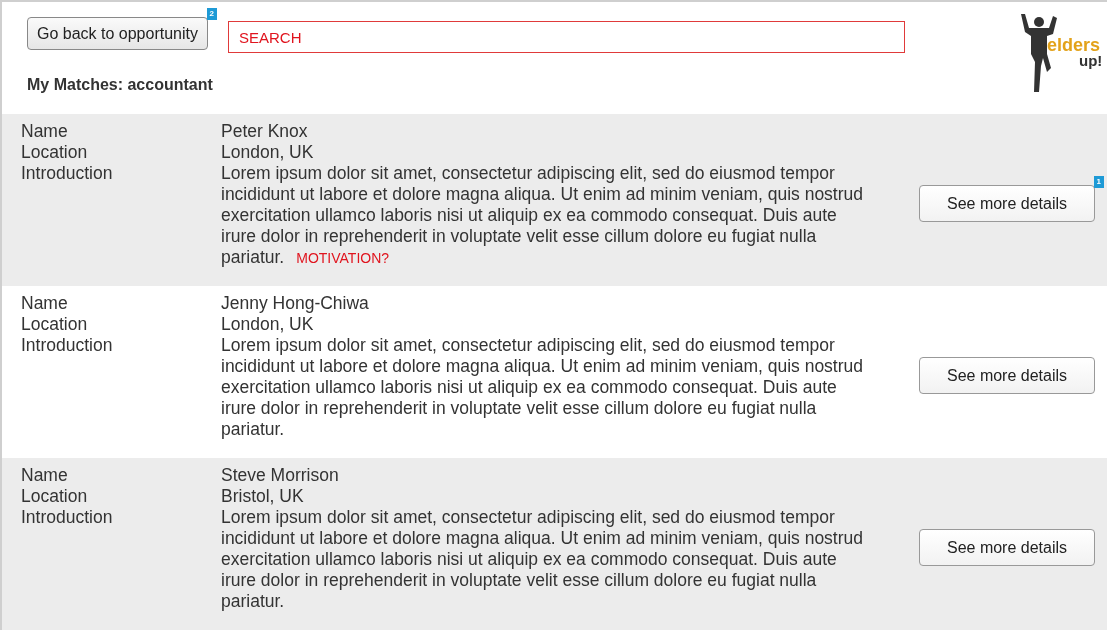  I want to click on go-back-button: Go back to opportunity, so click(117, 33).